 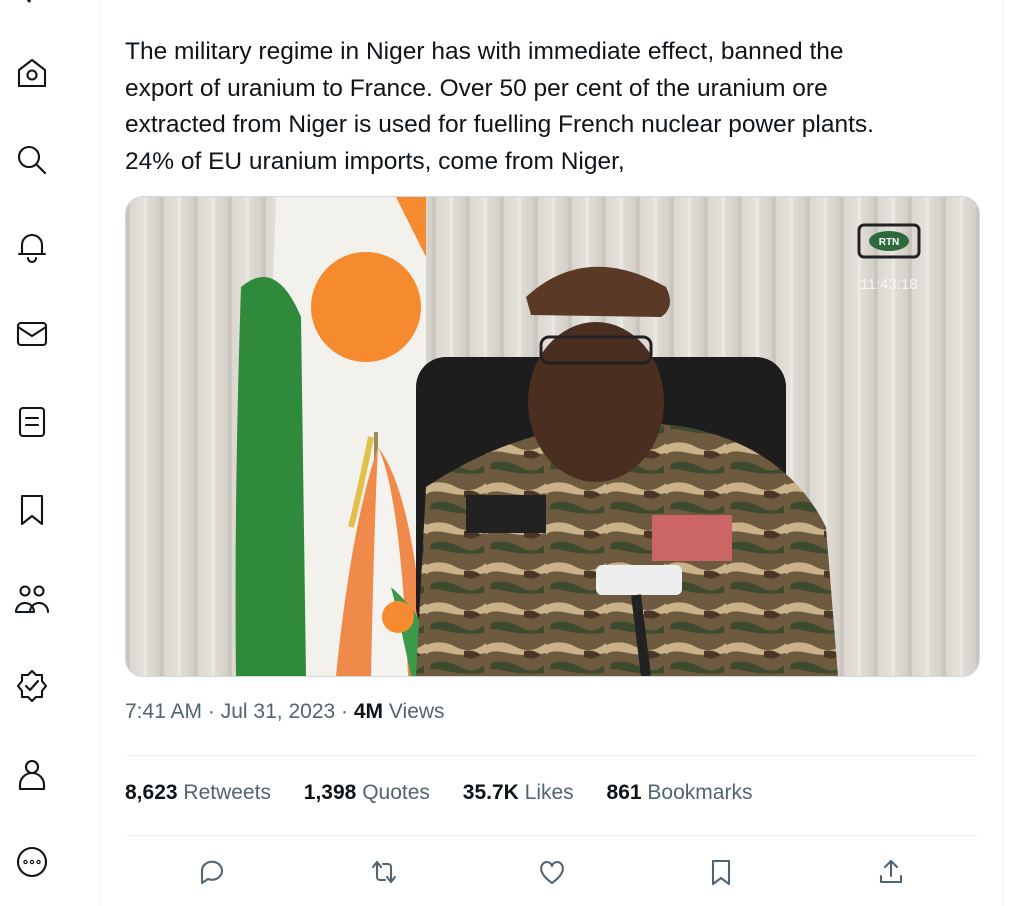 What do you see at coordinates (624, 792) in the screenshot?
I see `bookmarks-count: 861` at bounding box center [624, 792].